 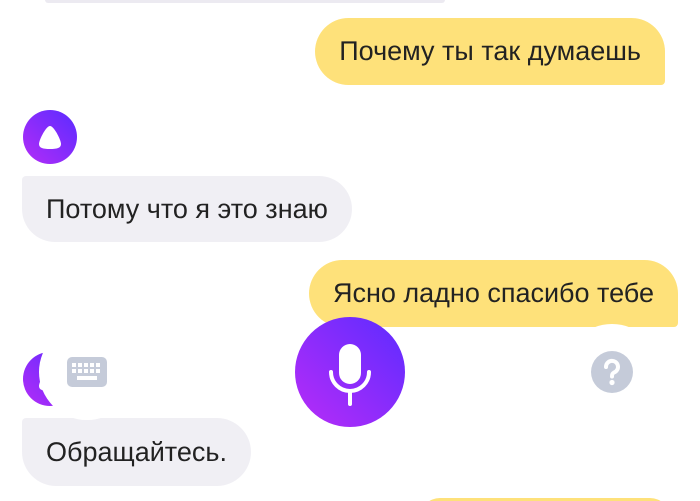 I want to click on message-bubble: Потому что я это знаю, so click(x=187, y=209).